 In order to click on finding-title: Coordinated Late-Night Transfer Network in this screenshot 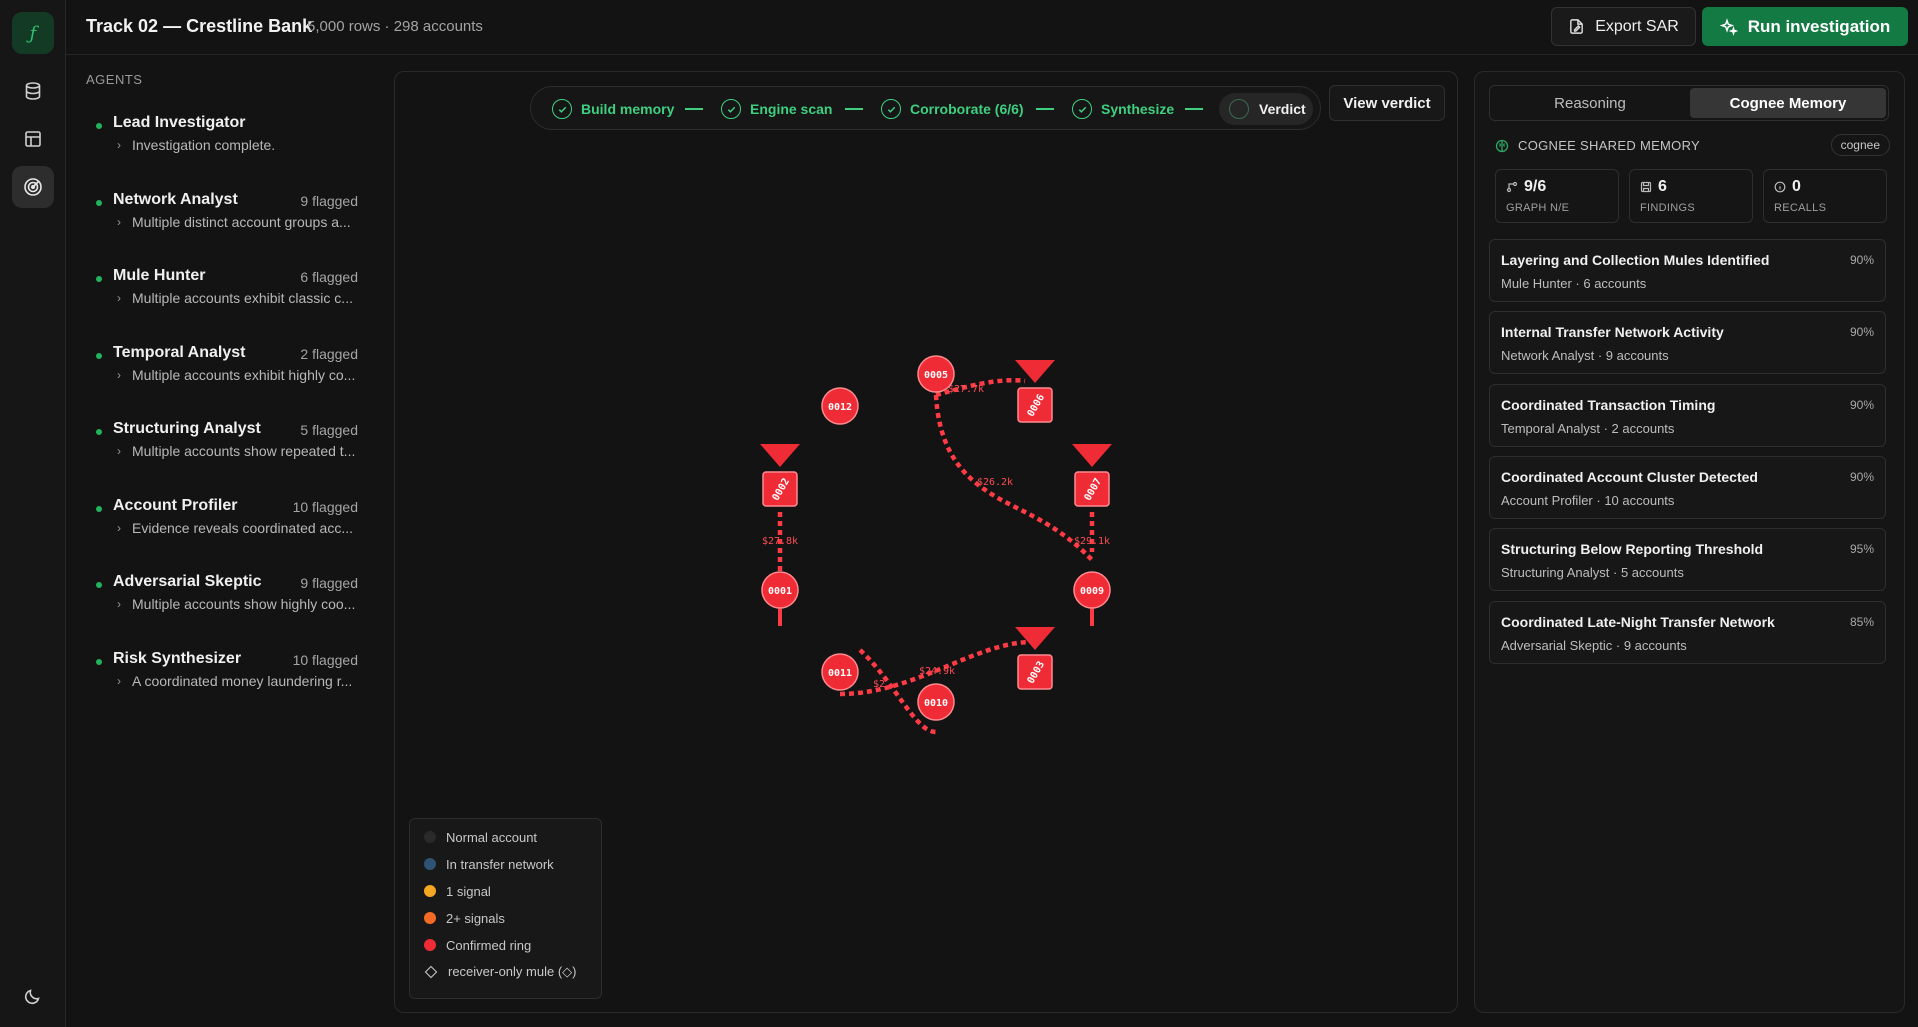, I will do `click(1638, 621)`.